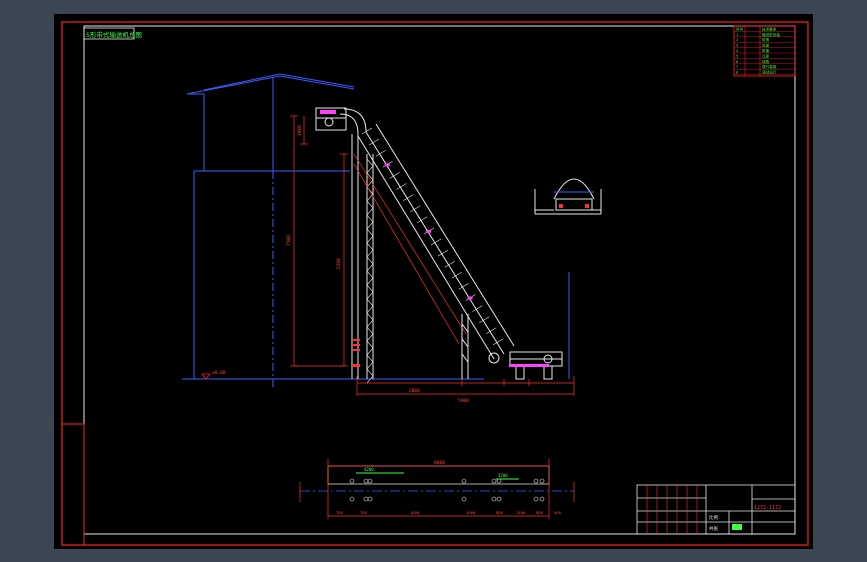 The image size is (867, 562). I want to click on dim-base-width: 2000, so click(414, 391).